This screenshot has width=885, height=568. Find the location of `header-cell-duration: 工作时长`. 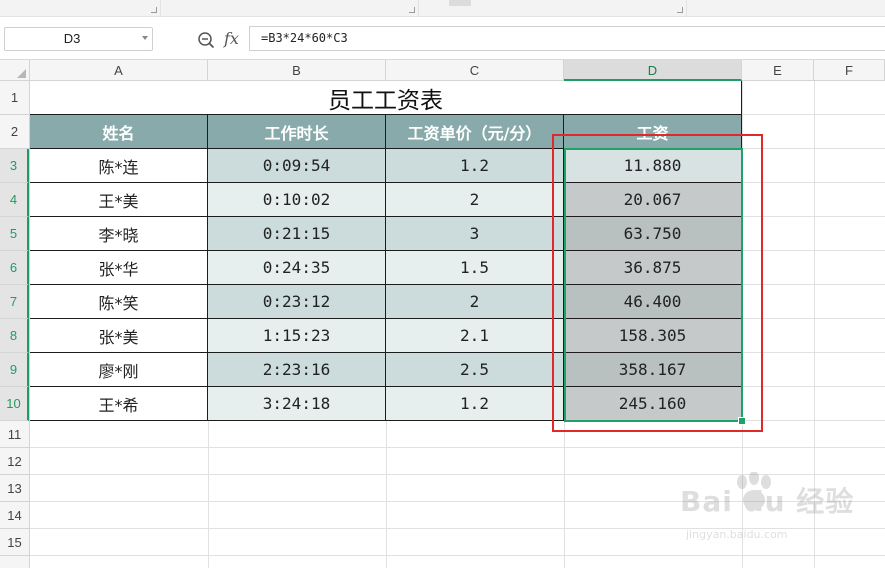

header-cell-duration: 工作时长 is located at coordinates (297, 132).